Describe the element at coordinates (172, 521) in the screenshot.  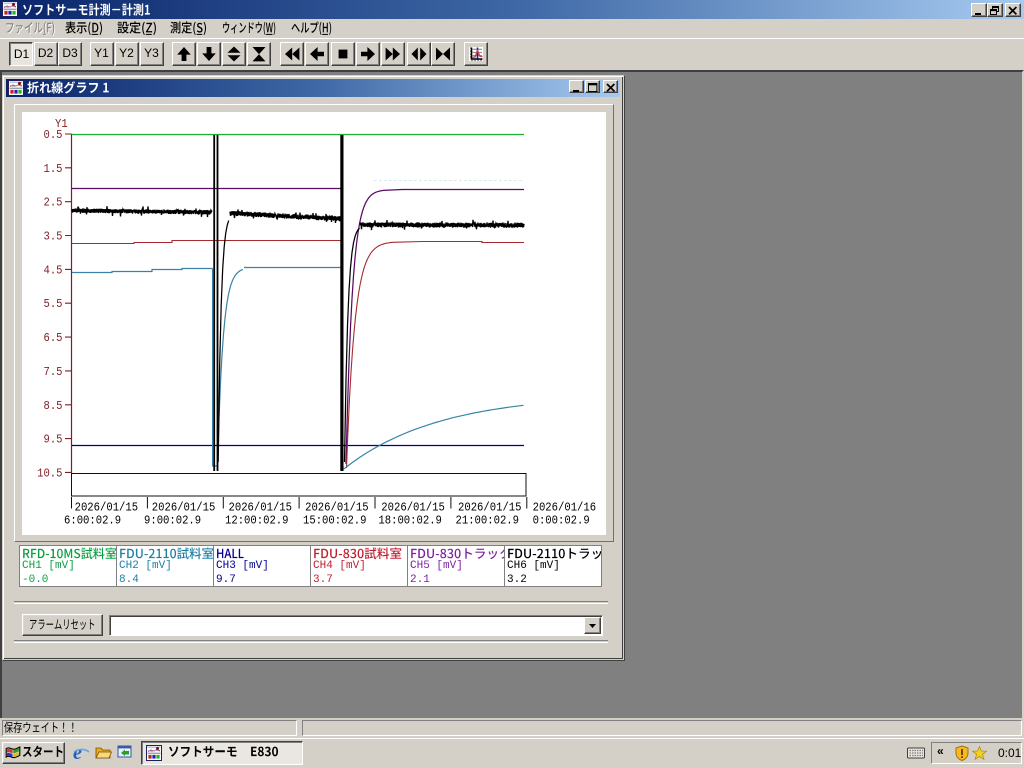
I see `svg-text: 9:00:02.9` at that location.